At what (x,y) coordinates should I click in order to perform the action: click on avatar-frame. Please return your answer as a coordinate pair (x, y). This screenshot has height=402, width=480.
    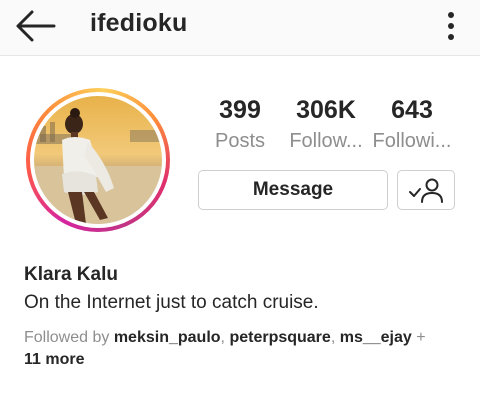
    Looking at the image, I should click on (98, 160).